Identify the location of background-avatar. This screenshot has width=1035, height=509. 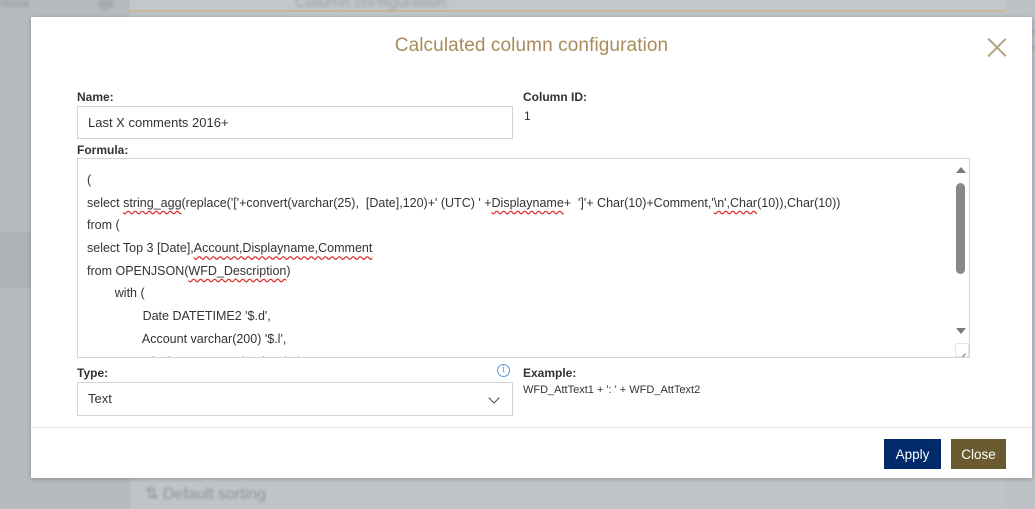
(106, 5).